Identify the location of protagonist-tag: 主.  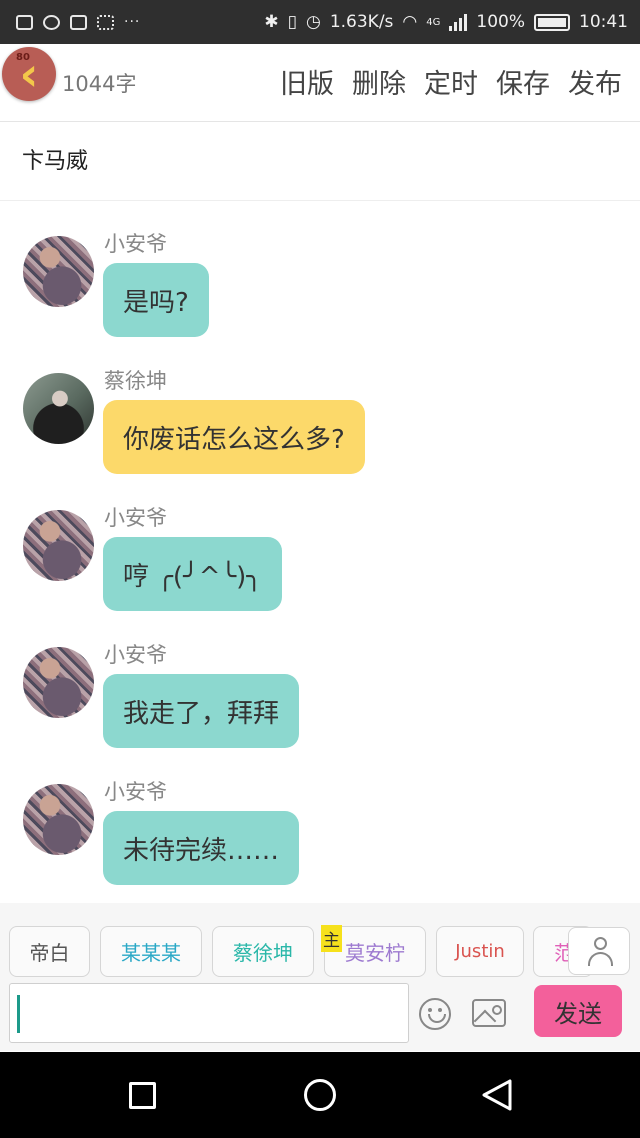
(331, 938).